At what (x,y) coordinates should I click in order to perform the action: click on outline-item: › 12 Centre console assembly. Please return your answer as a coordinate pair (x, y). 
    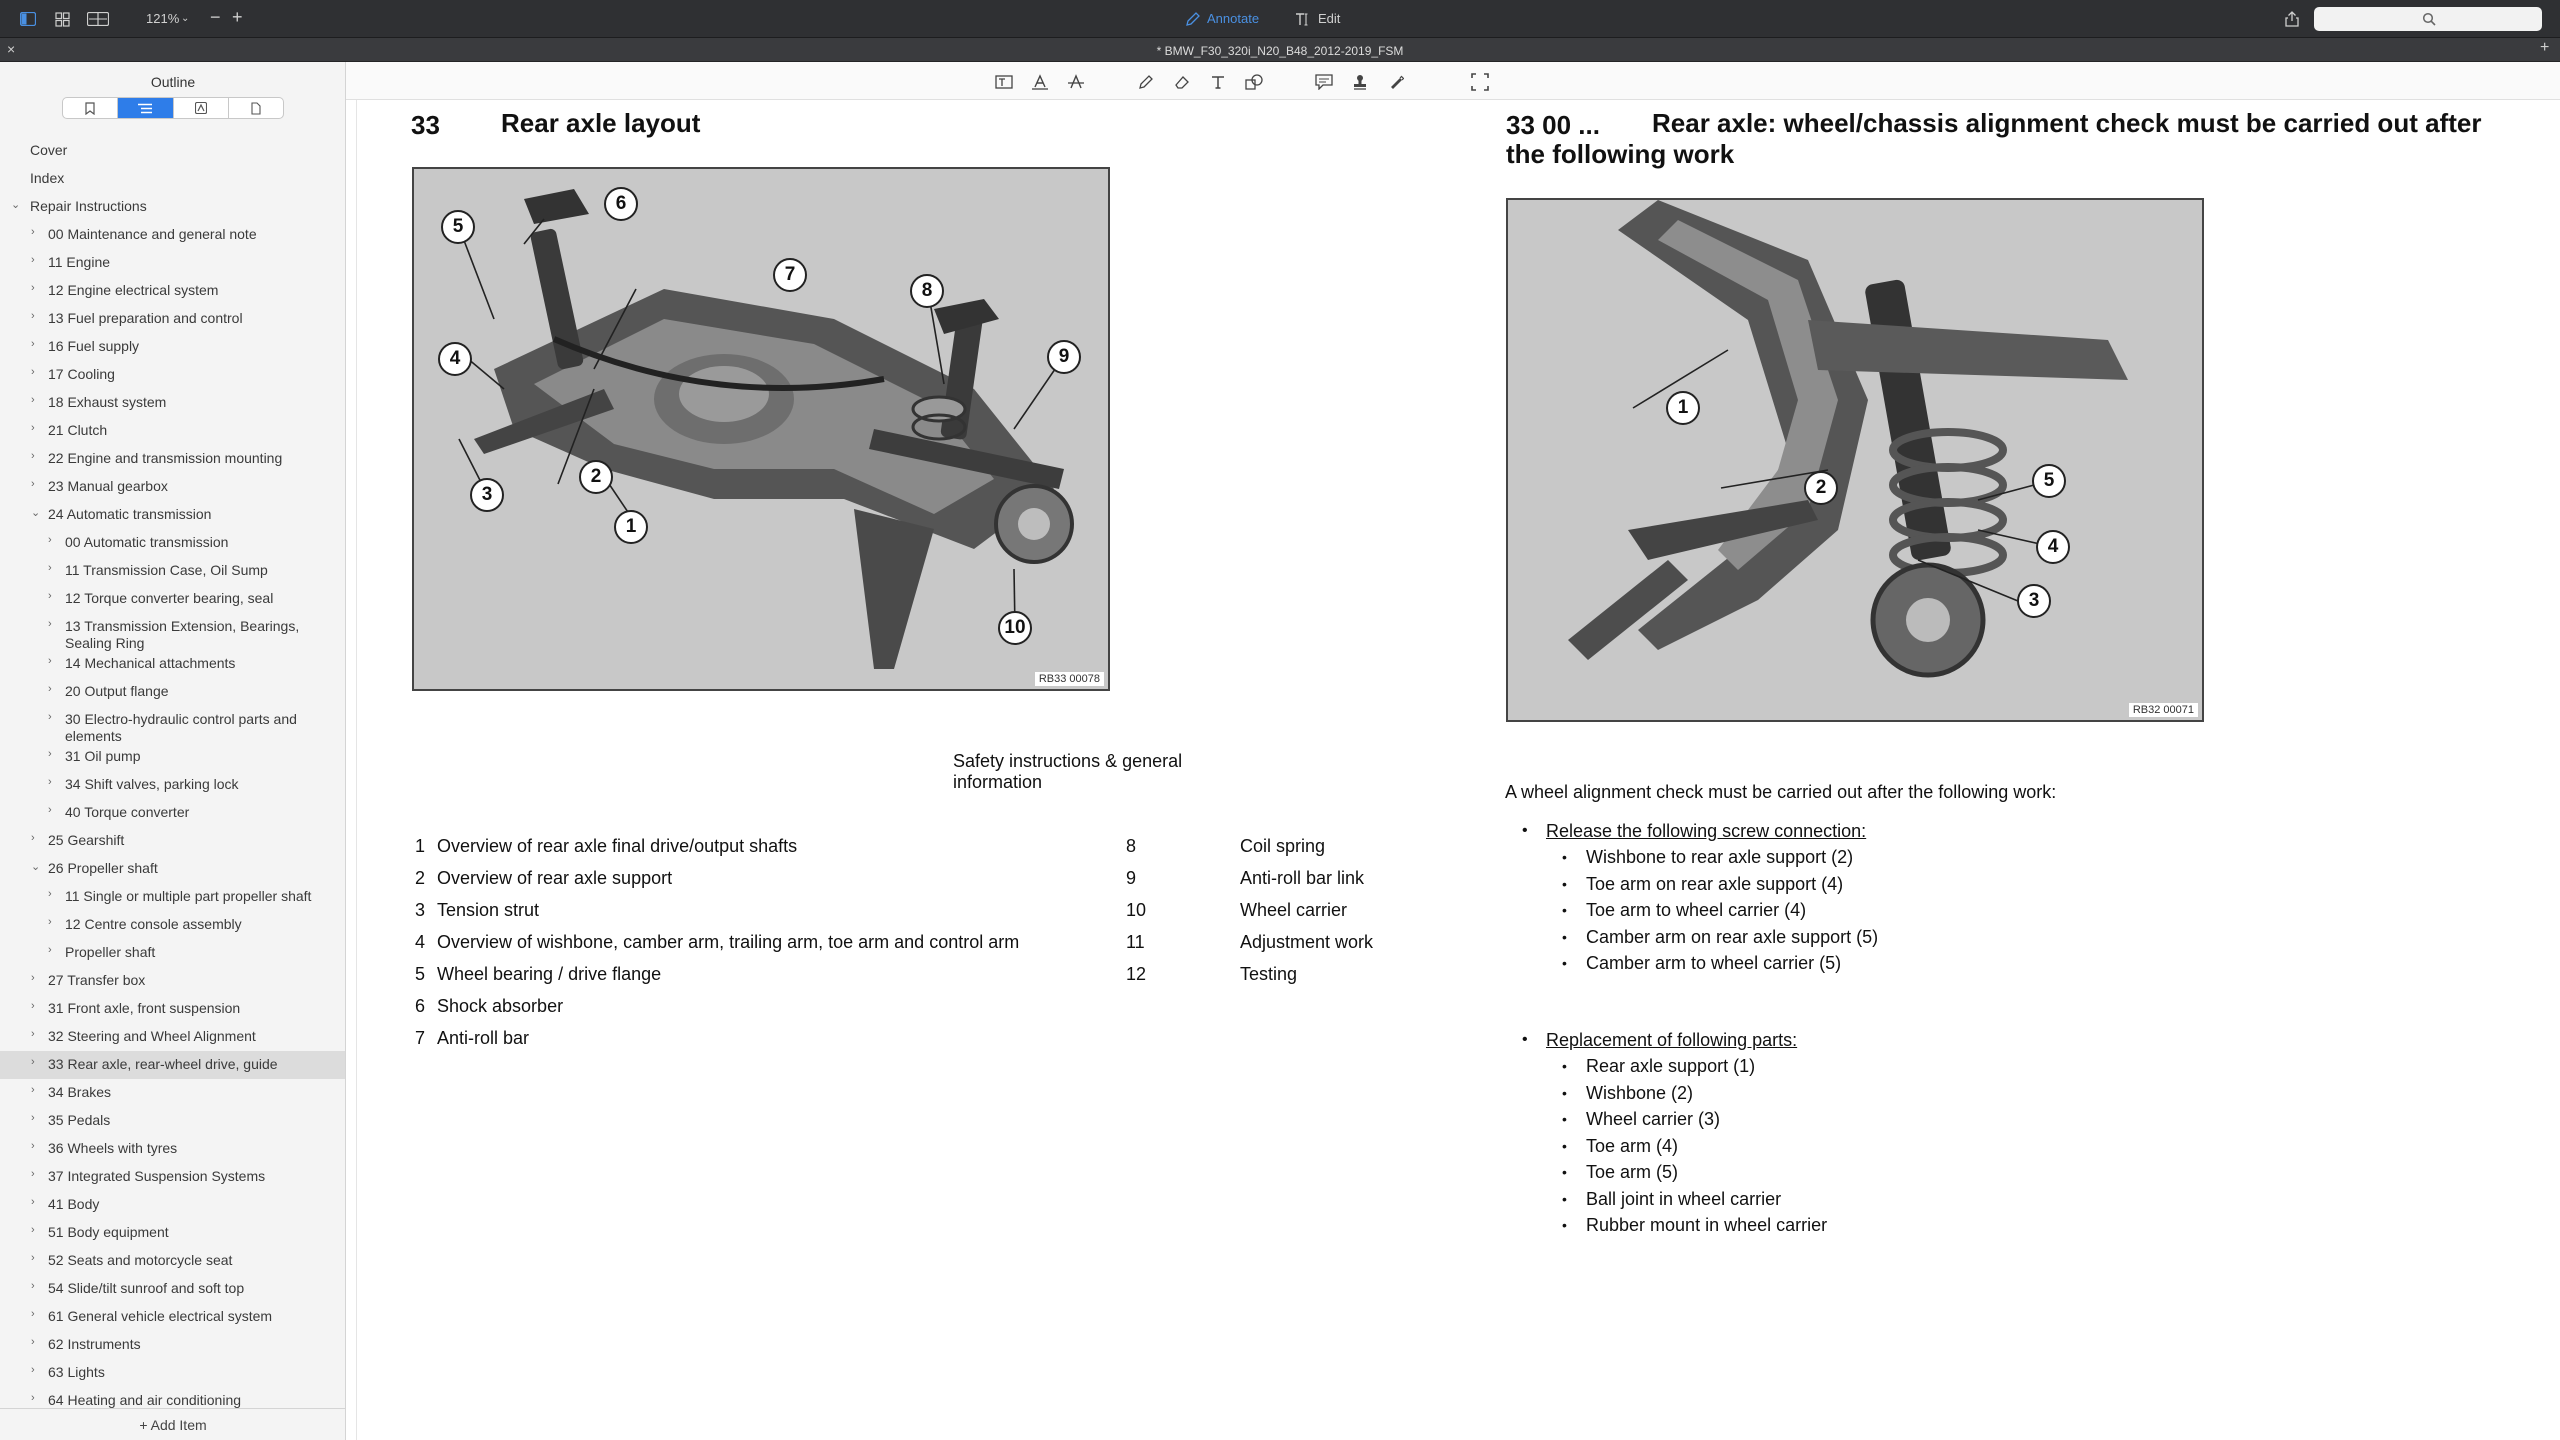
    Looking at the image, I should click on (172, 925).